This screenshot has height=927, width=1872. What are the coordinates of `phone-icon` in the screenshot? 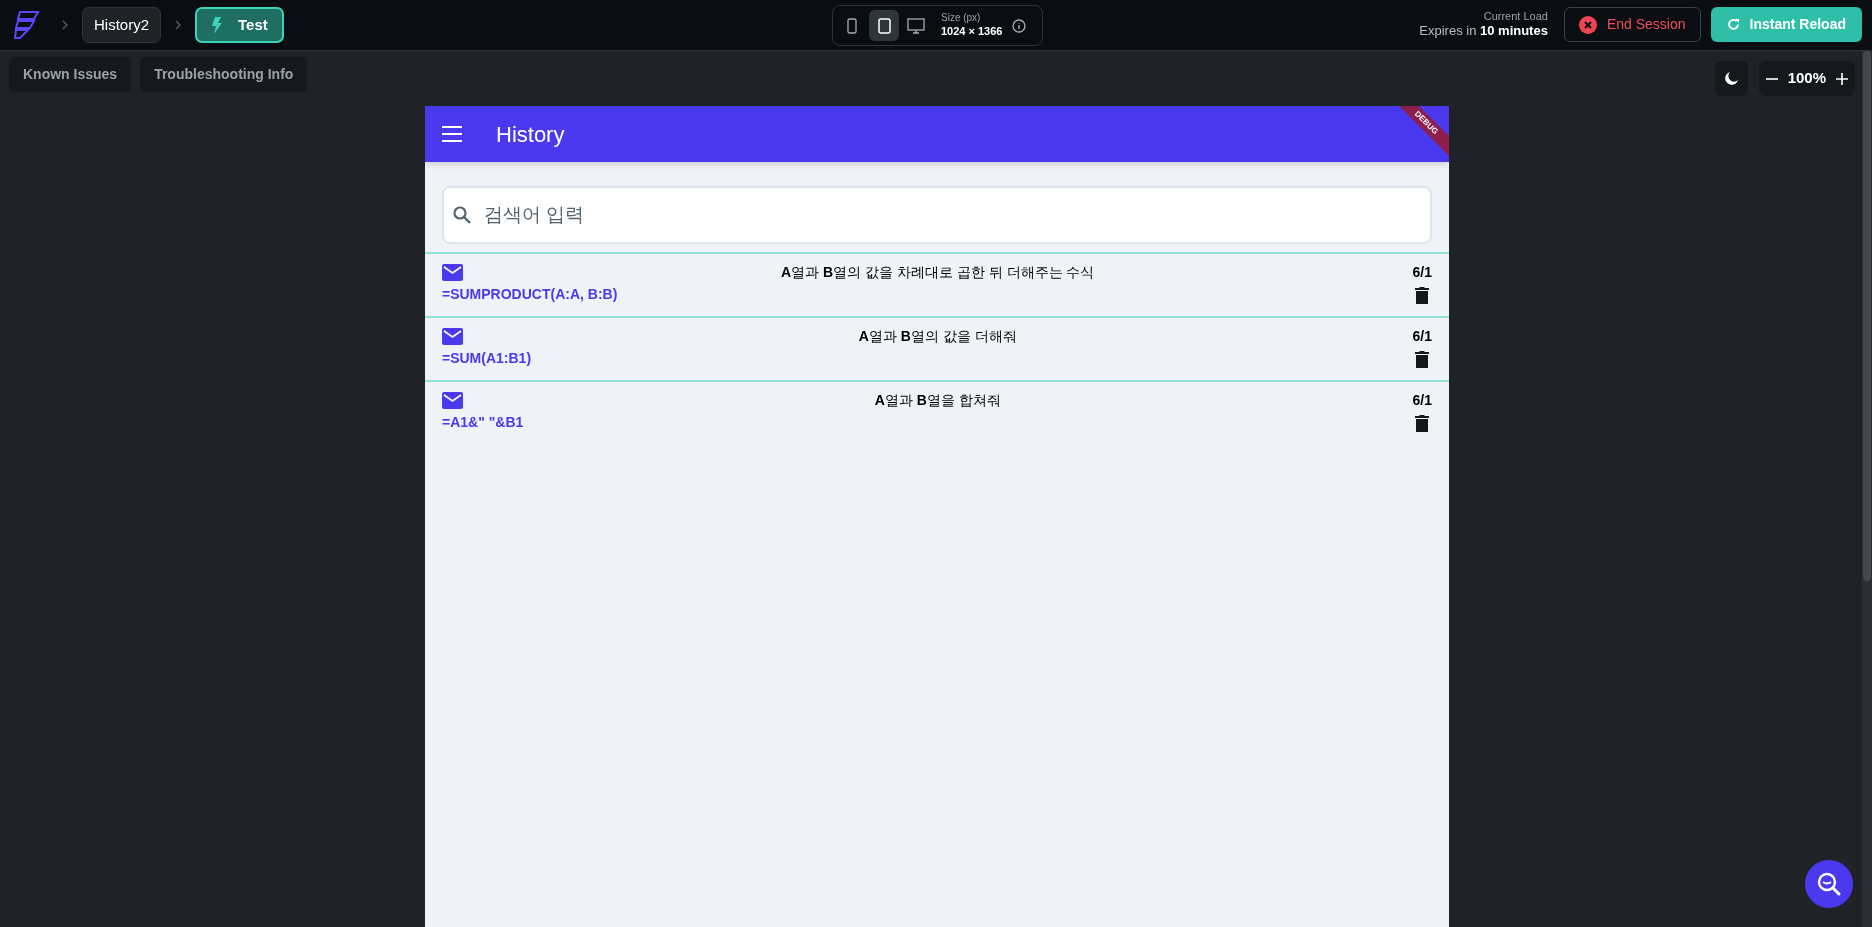 It's located at (852, 25).